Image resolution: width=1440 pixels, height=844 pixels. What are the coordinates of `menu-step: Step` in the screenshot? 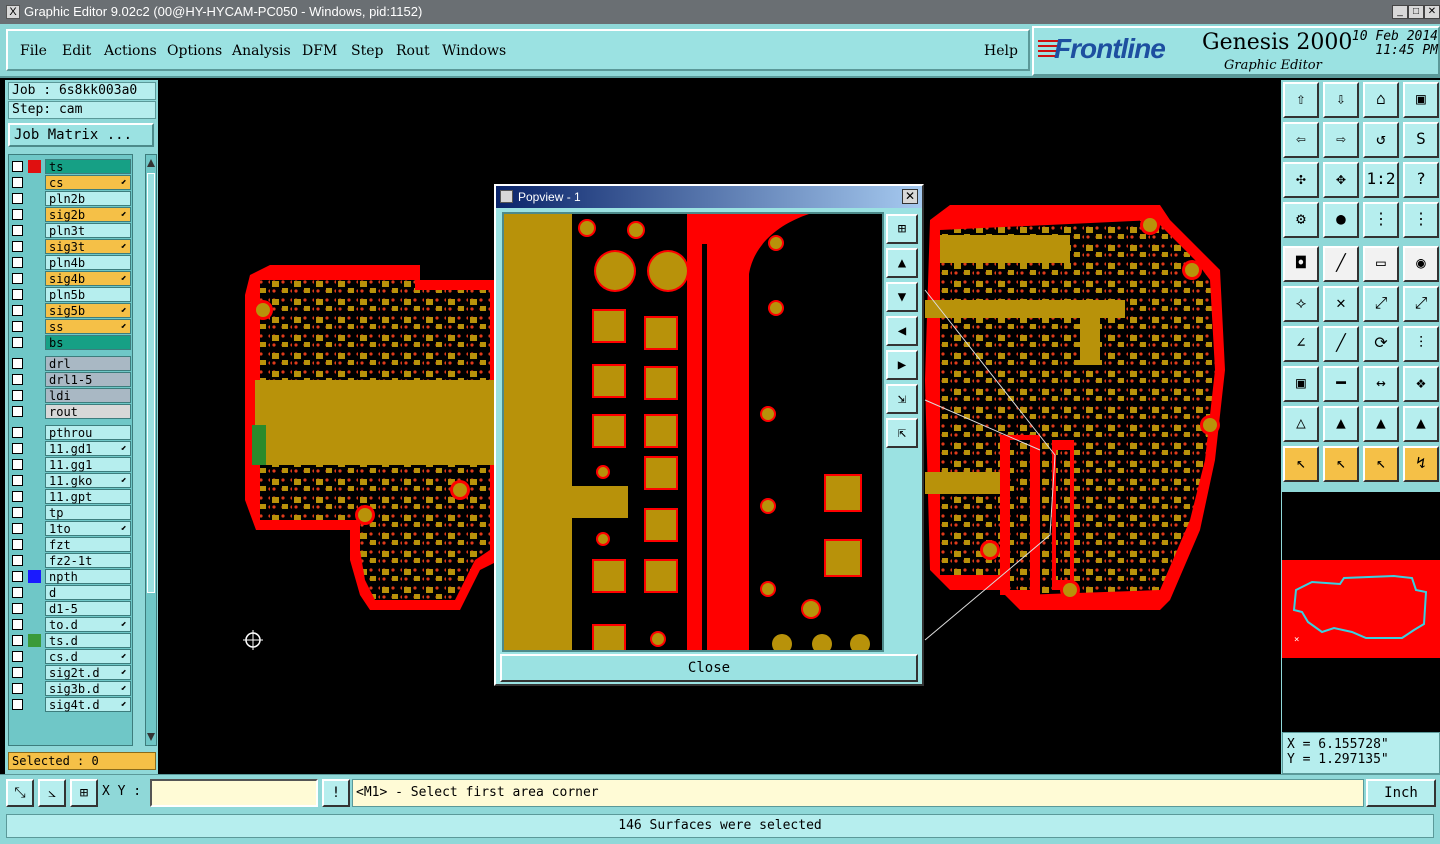 It's located at (367, 51).